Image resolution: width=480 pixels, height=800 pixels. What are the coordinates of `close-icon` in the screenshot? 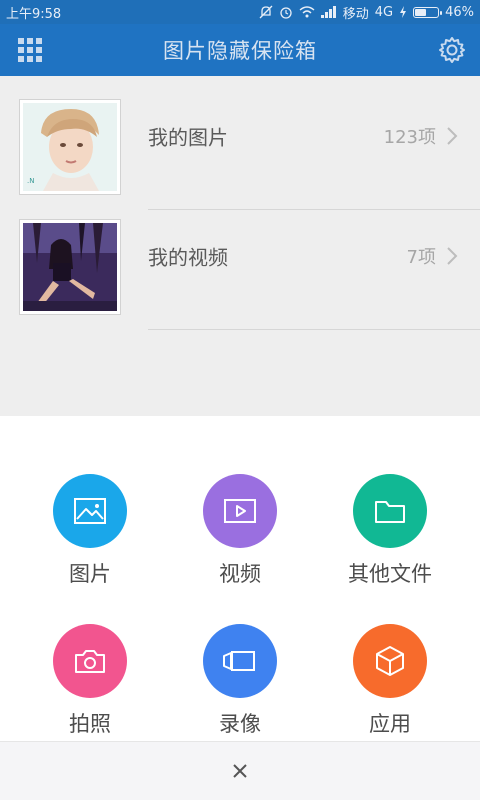 It's located at (240, 771).